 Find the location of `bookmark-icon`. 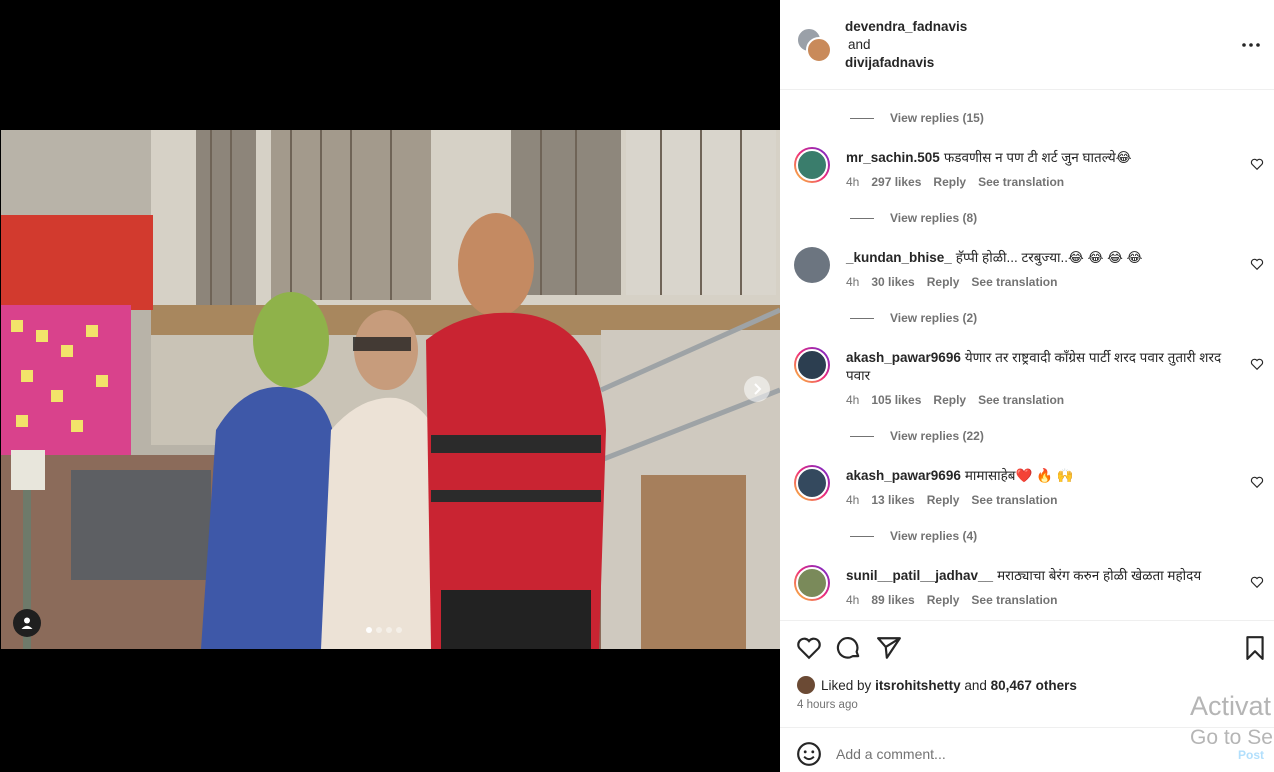

bookmark-icon is located at coordinates (1255, 648).